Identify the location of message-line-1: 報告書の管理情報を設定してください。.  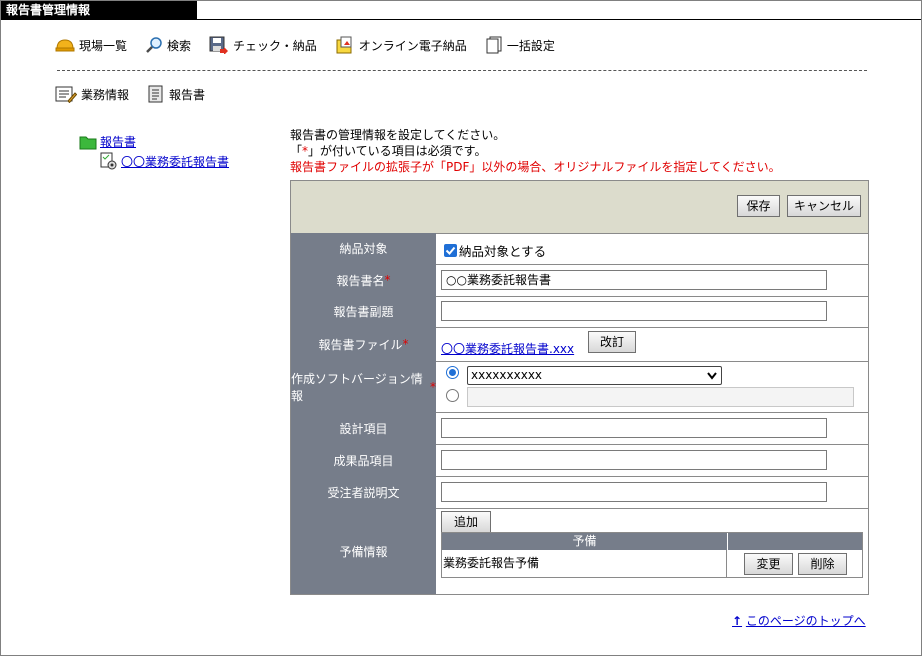
(398, 135).